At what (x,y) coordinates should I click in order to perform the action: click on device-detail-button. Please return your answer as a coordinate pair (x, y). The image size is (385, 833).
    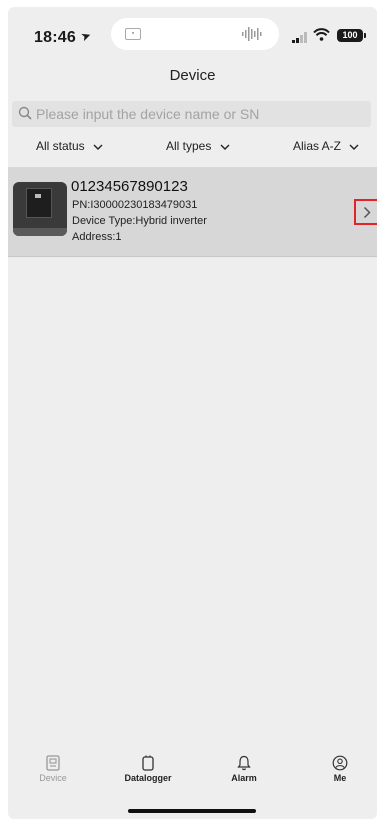
    Looking at the image, I should click on (365, 212).